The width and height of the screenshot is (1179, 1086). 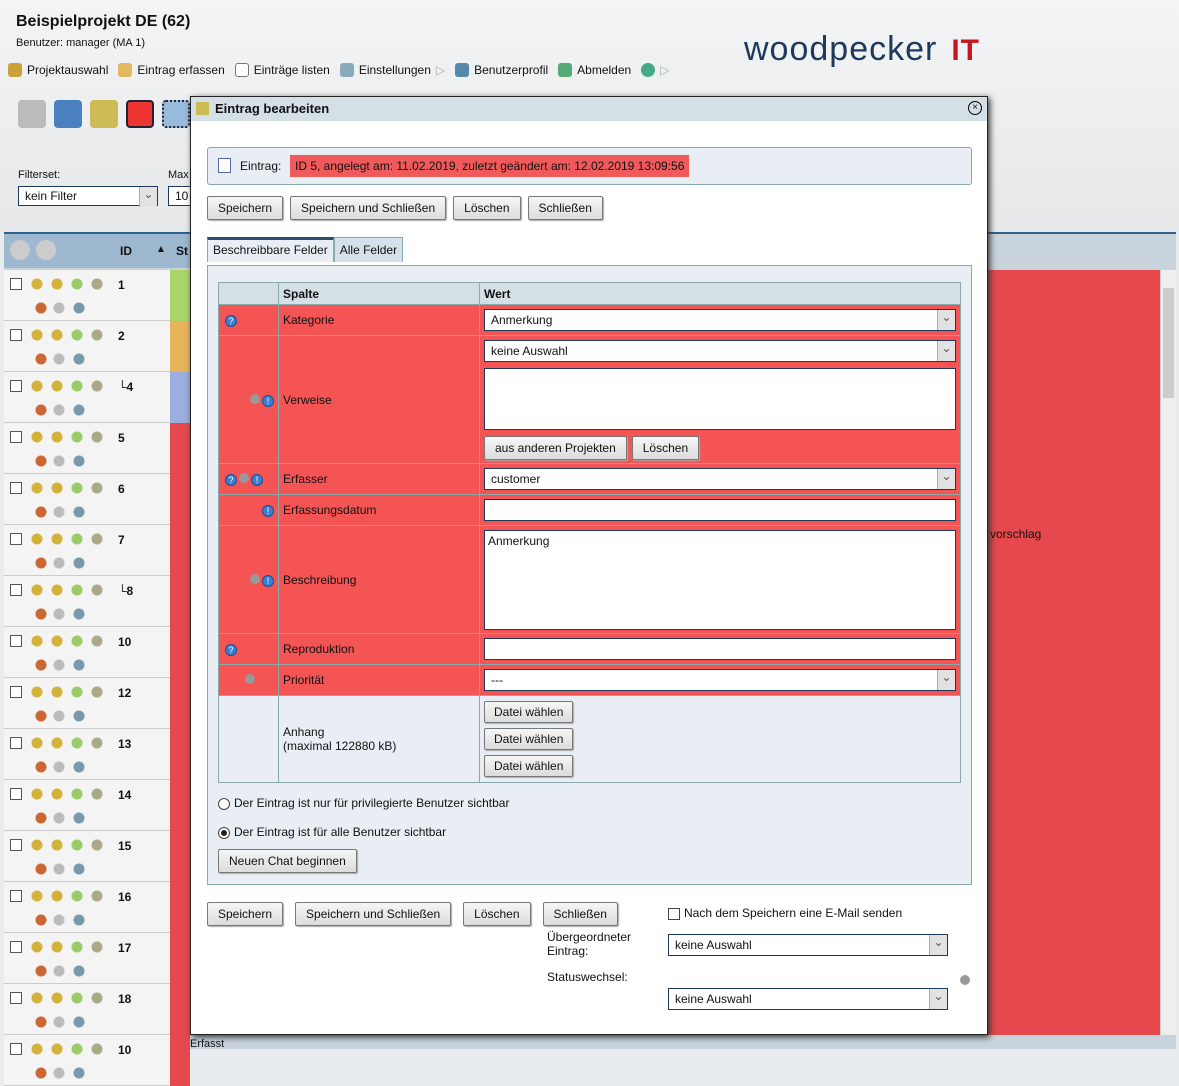 I want to click on delete-icon, so click(x=140, y=114).